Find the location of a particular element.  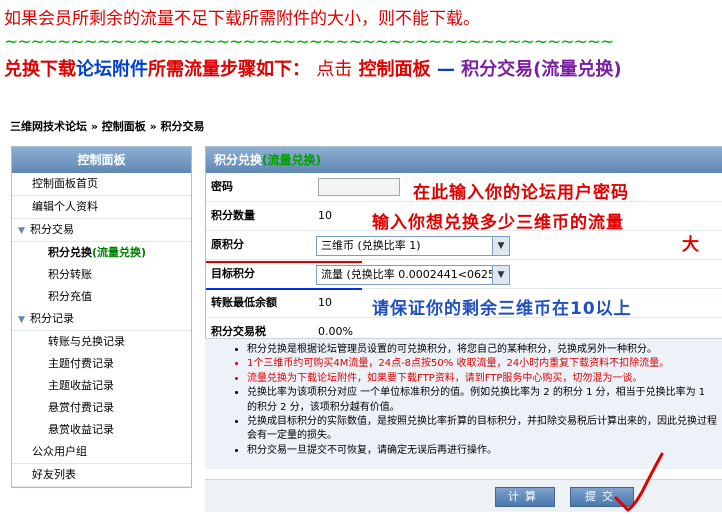

sidebar-title: 控制面板 is located at coordinates (101, 160).